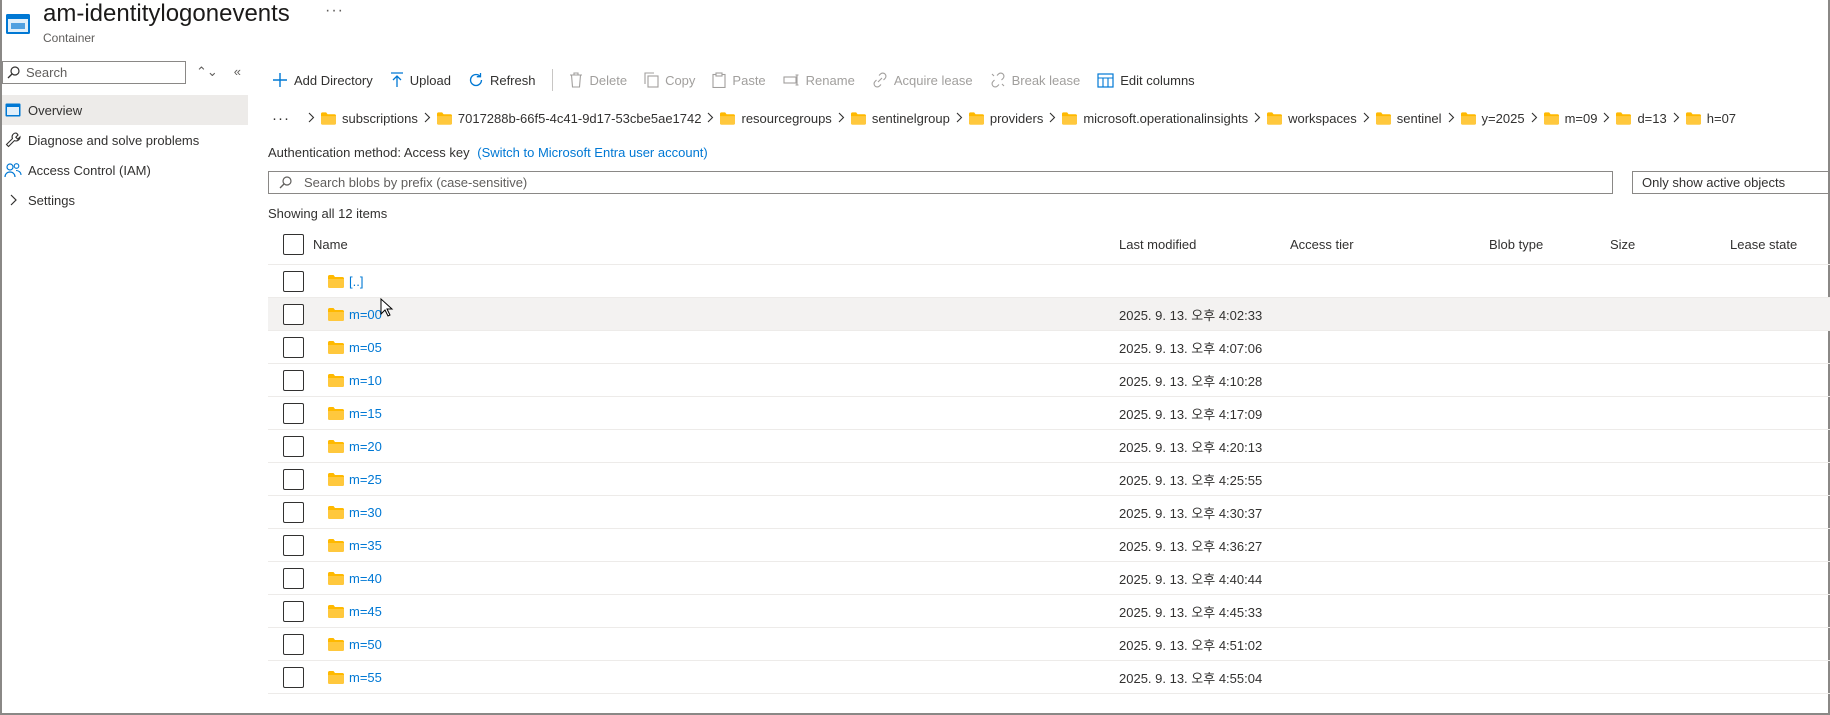  I want to click on folder-name: m=35, so click(355, 545).